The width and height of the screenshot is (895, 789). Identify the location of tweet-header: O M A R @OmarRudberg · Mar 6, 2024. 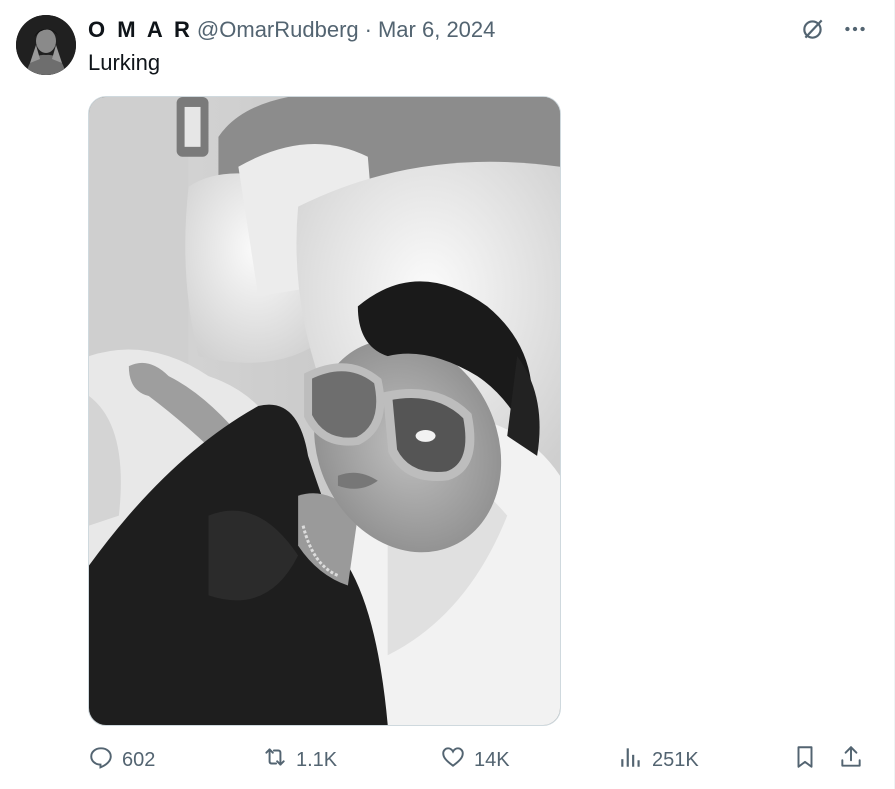
(291, 30).